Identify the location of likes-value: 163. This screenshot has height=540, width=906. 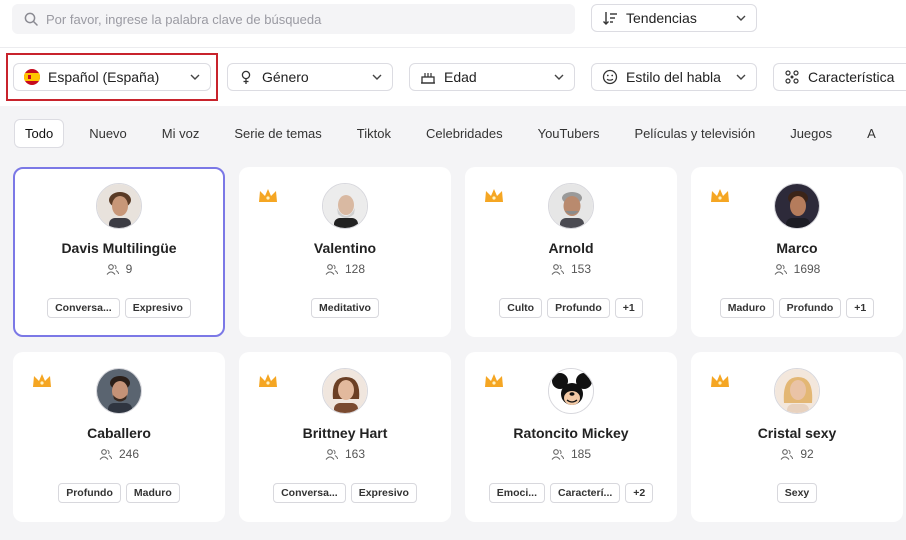
(355, 454).